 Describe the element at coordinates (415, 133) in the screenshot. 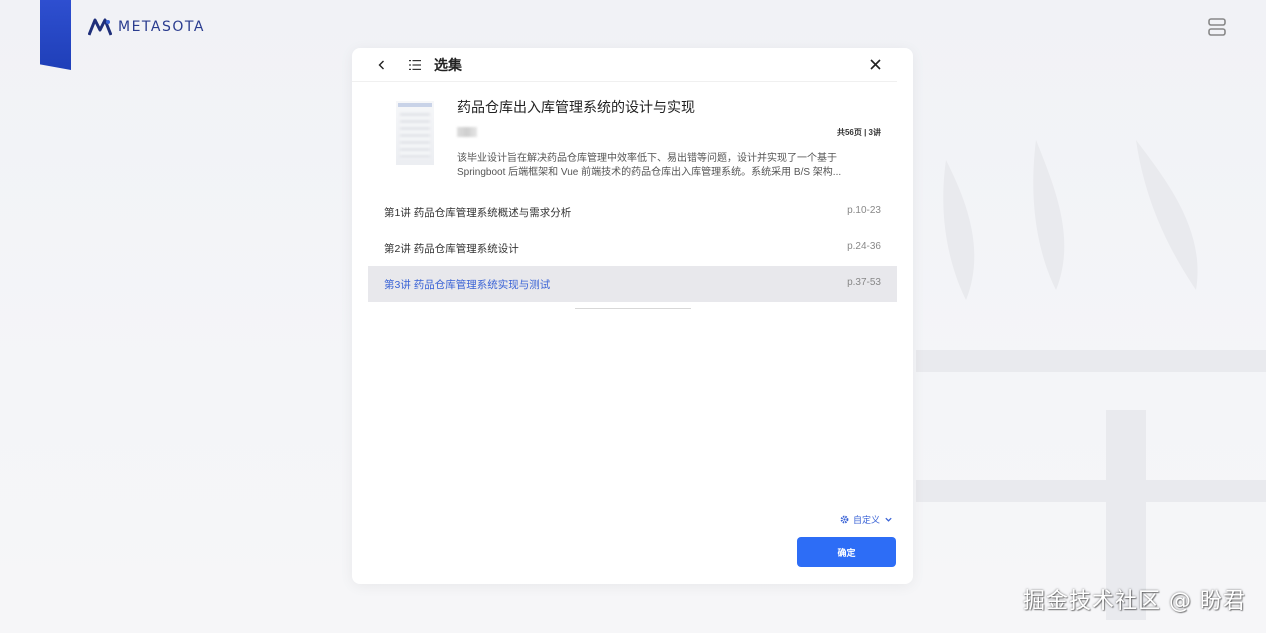

I see `book-cover` at that location.